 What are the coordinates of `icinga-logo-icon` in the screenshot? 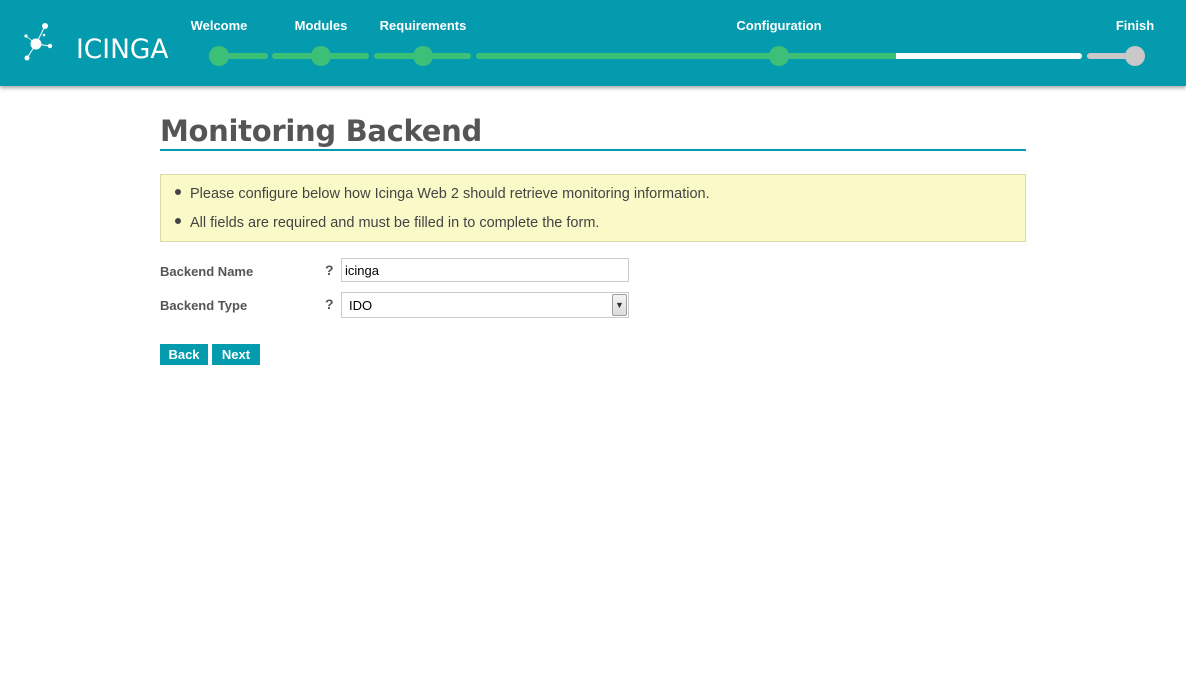 It's located at (38, 42).